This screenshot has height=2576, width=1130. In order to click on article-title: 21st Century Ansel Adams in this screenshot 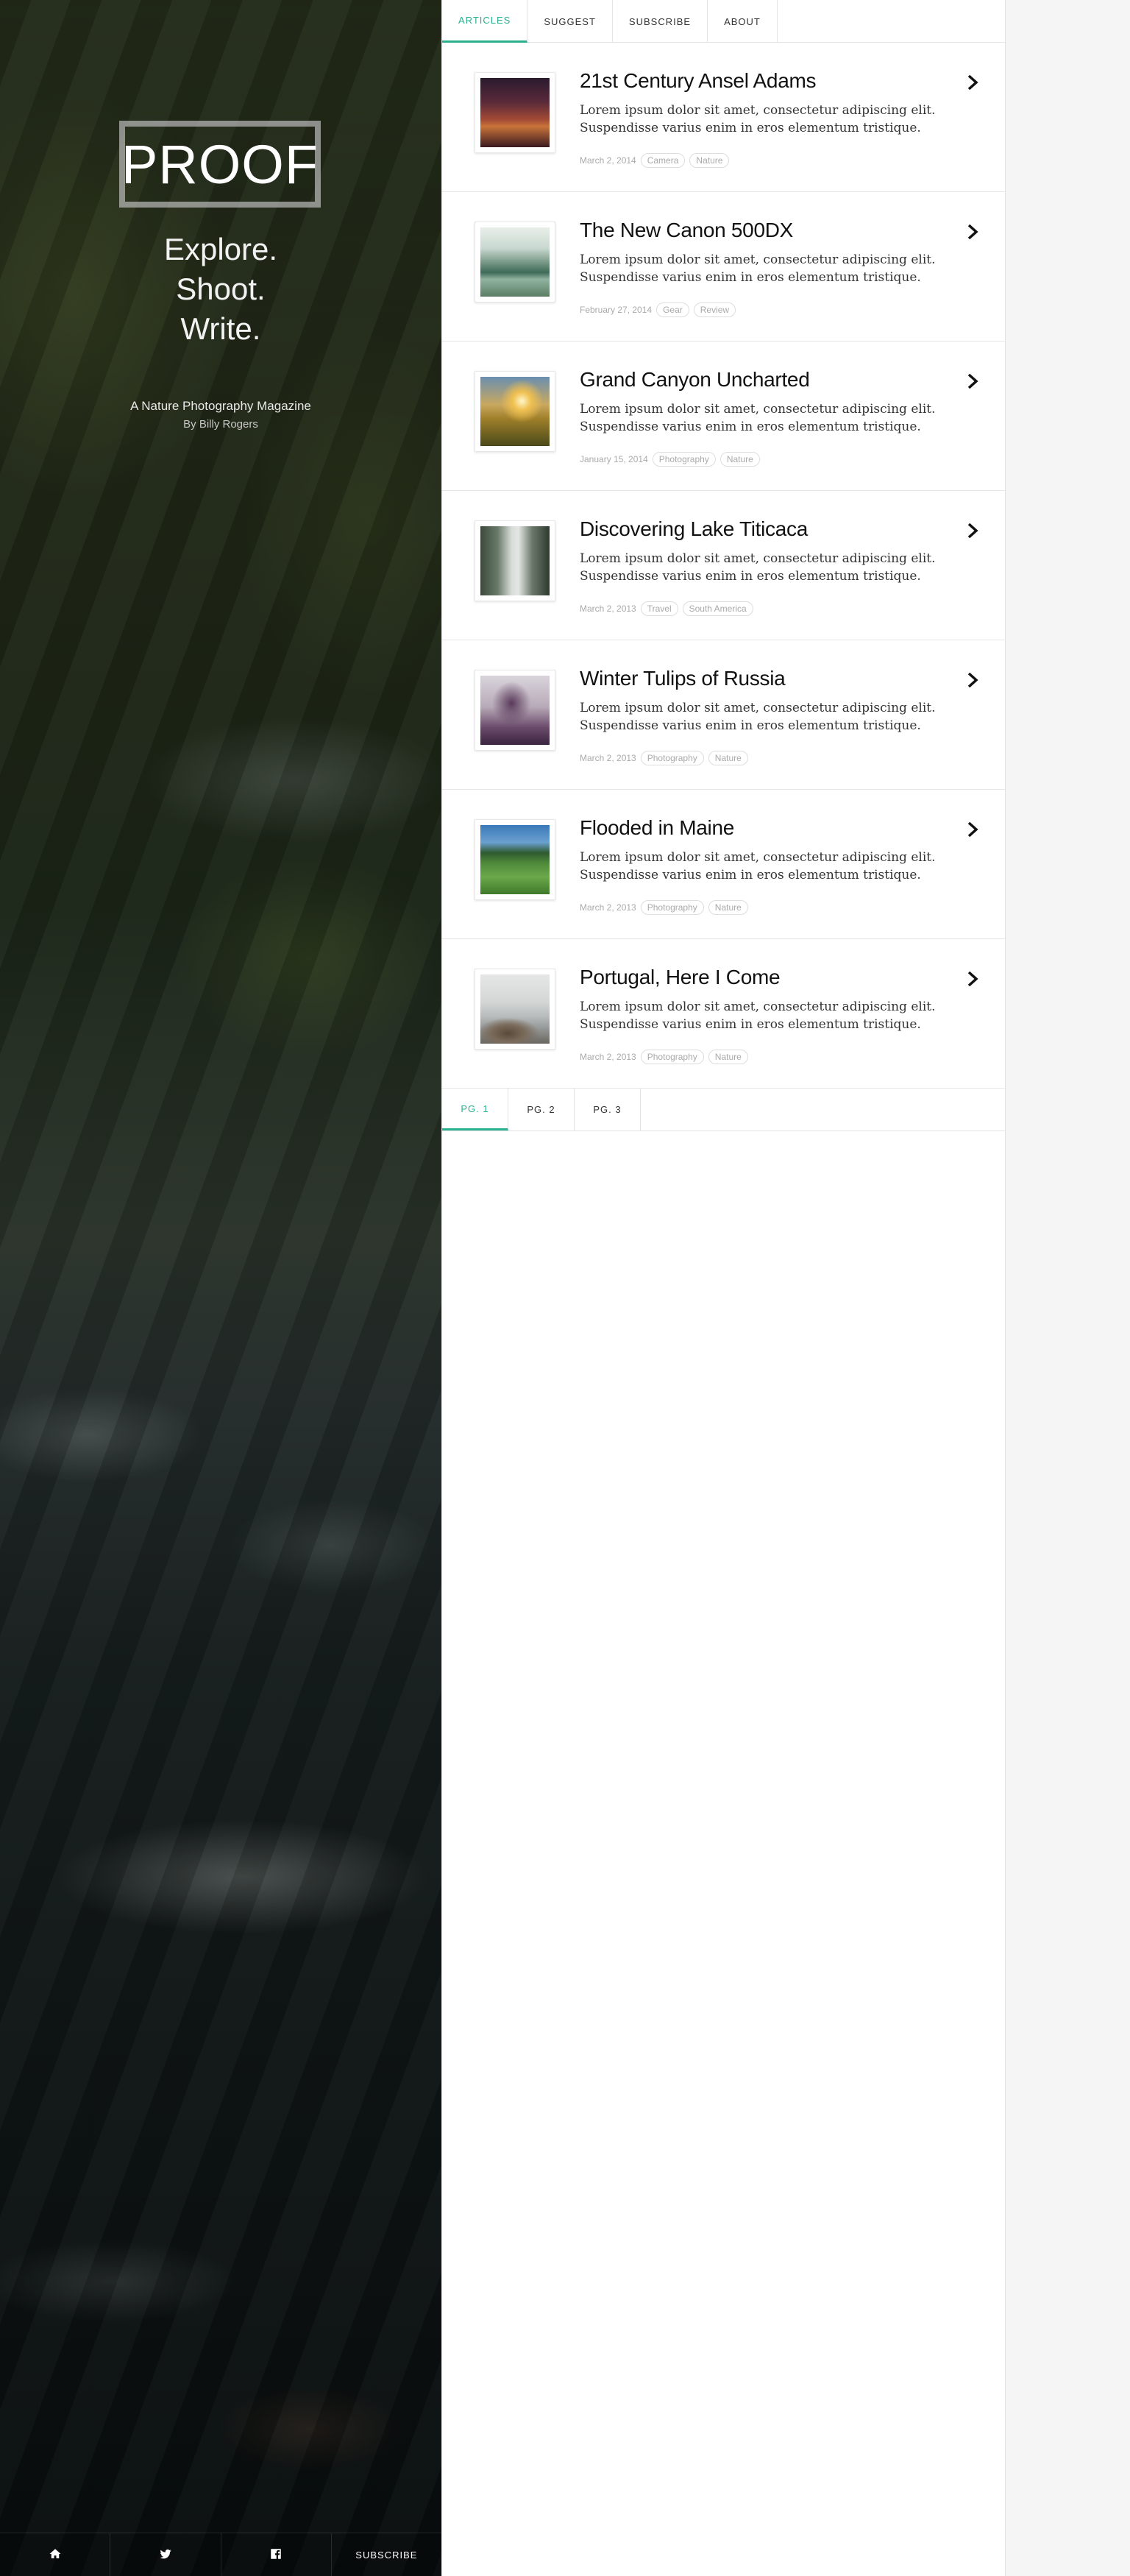, I will do `click(698, 81)`.